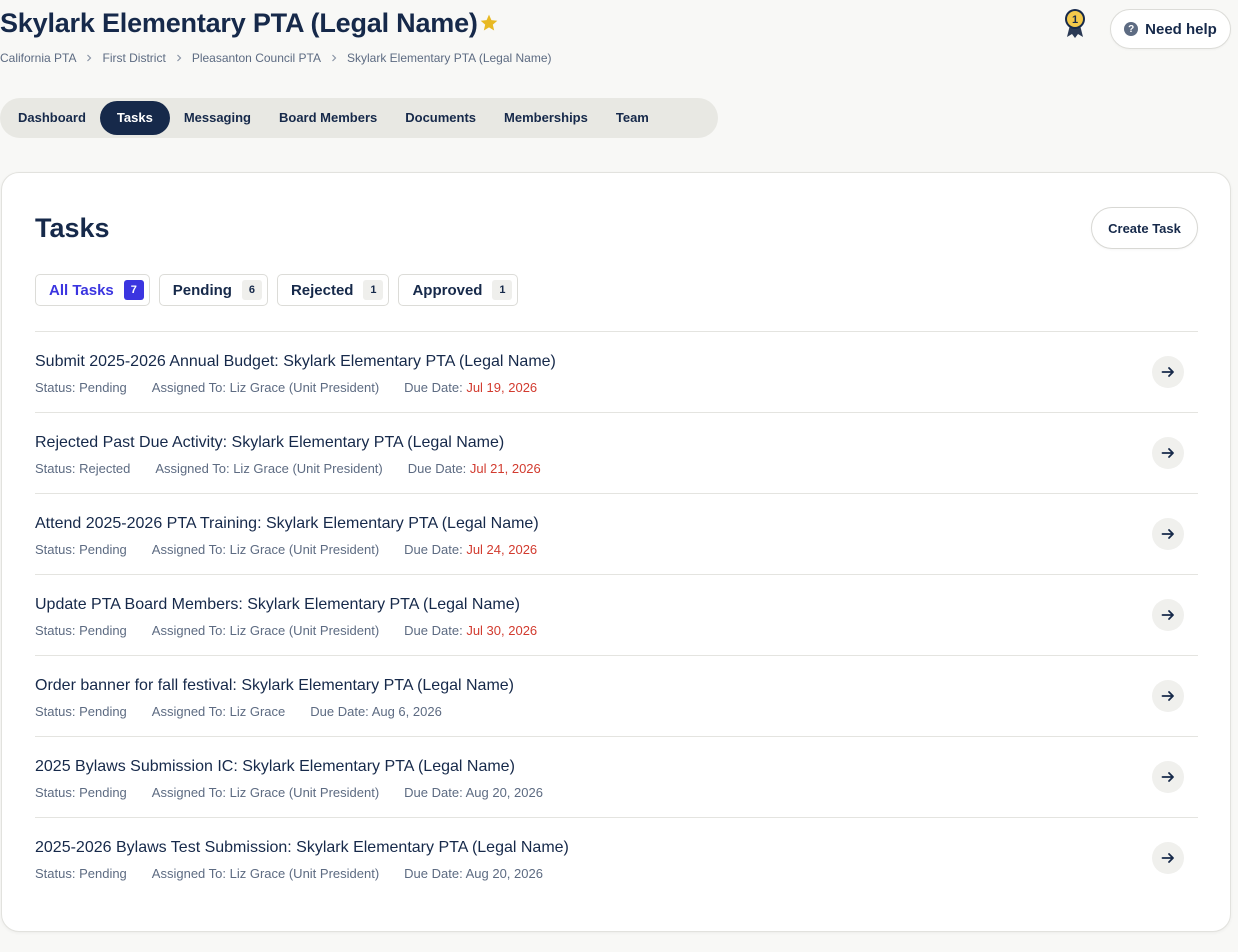 This screenshot has height=952, width=1238. What do you see at coordinates (1075, 20) in the screenshot?
I see `award-count: 1` at bounding box center [1075, 20].